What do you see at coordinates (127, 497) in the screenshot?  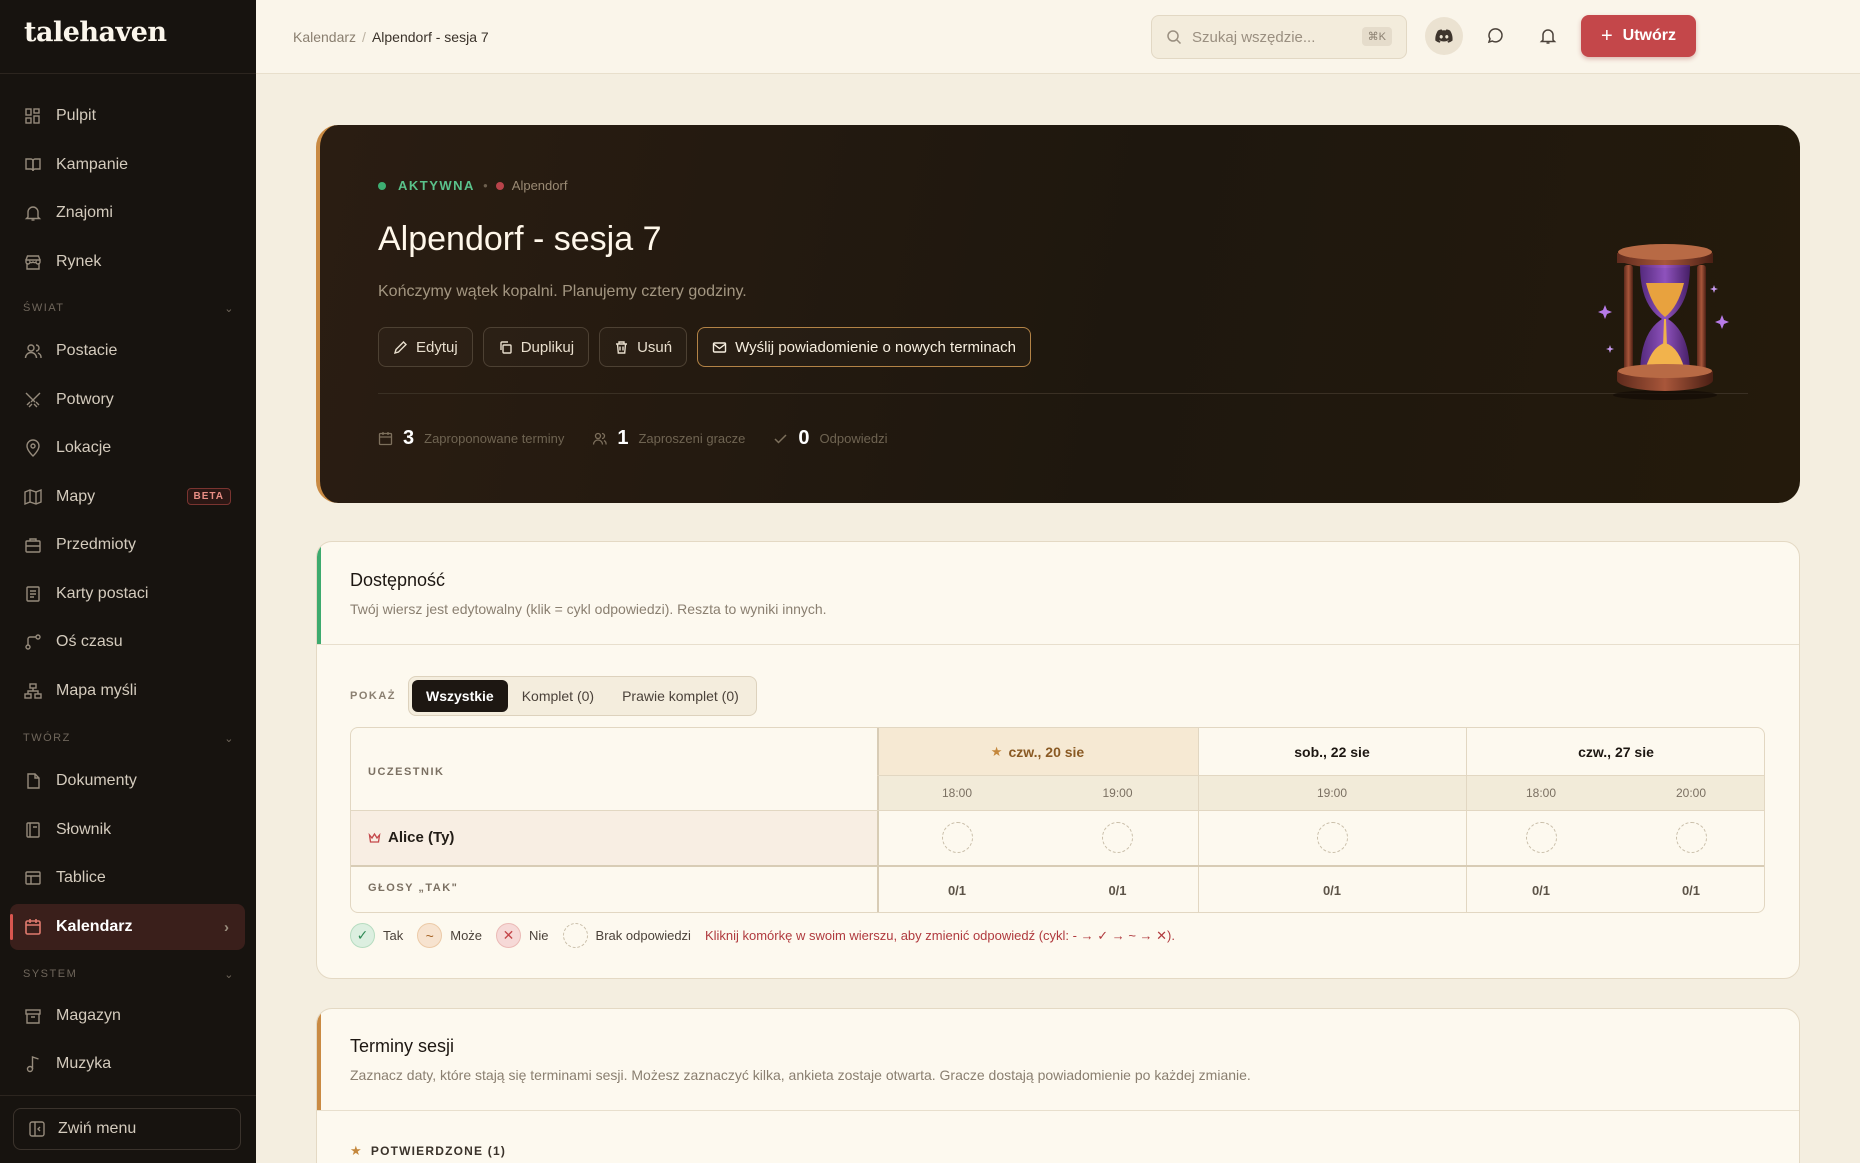 I see `sidebar-item-mapy: Mapy BETA` at bounding box center [127, 497].